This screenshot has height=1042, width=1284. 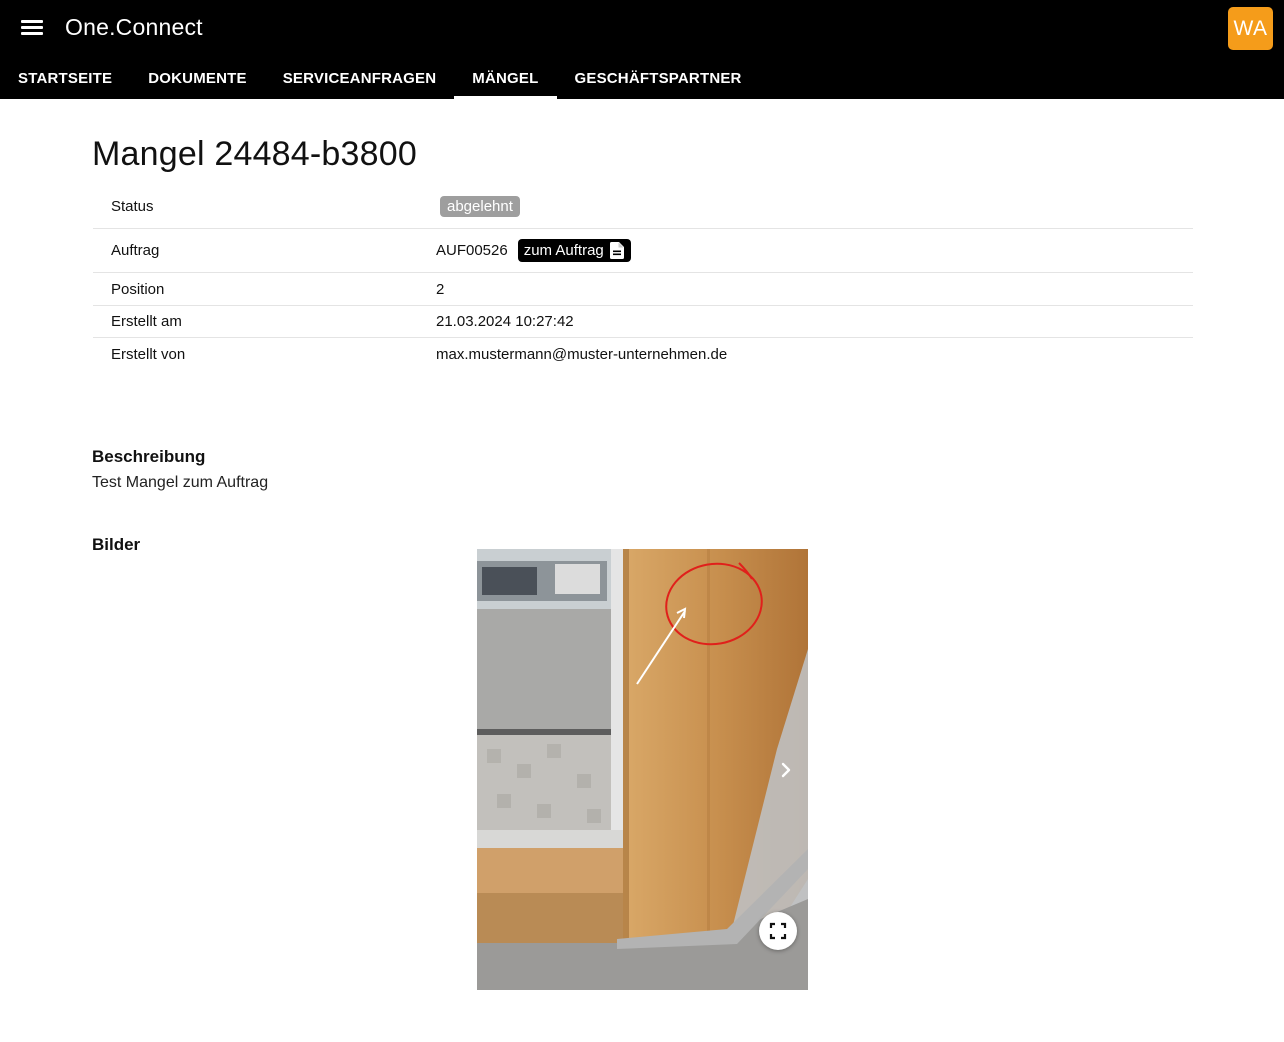 What do you see at coordinates (148, 354) in the screenshot?
I see `created-by-label: Erstellt von` at bounding box center [148, 354].